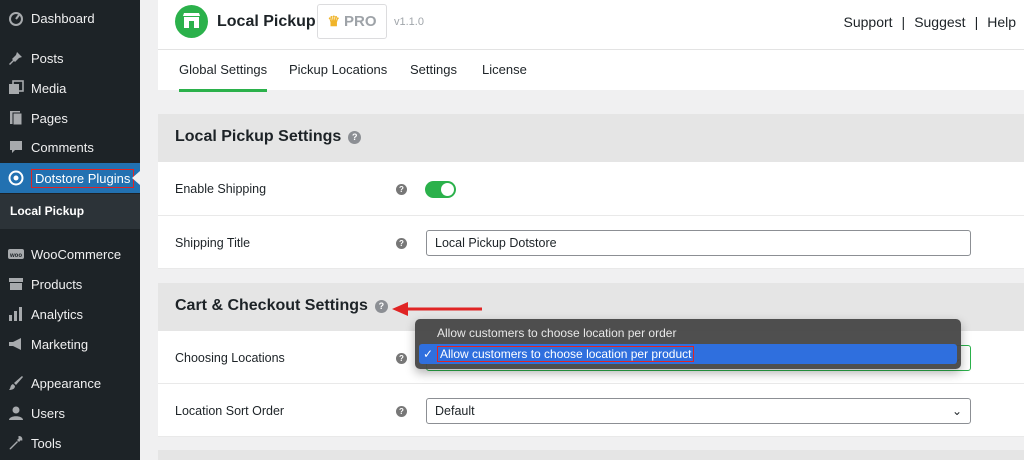 The width and height of the screenshot is (1024, 460). What do you see at coordinates (70, 88) in the screenshot?
I see `sidebar-item-media: Media` at bounding box center [70, 88].